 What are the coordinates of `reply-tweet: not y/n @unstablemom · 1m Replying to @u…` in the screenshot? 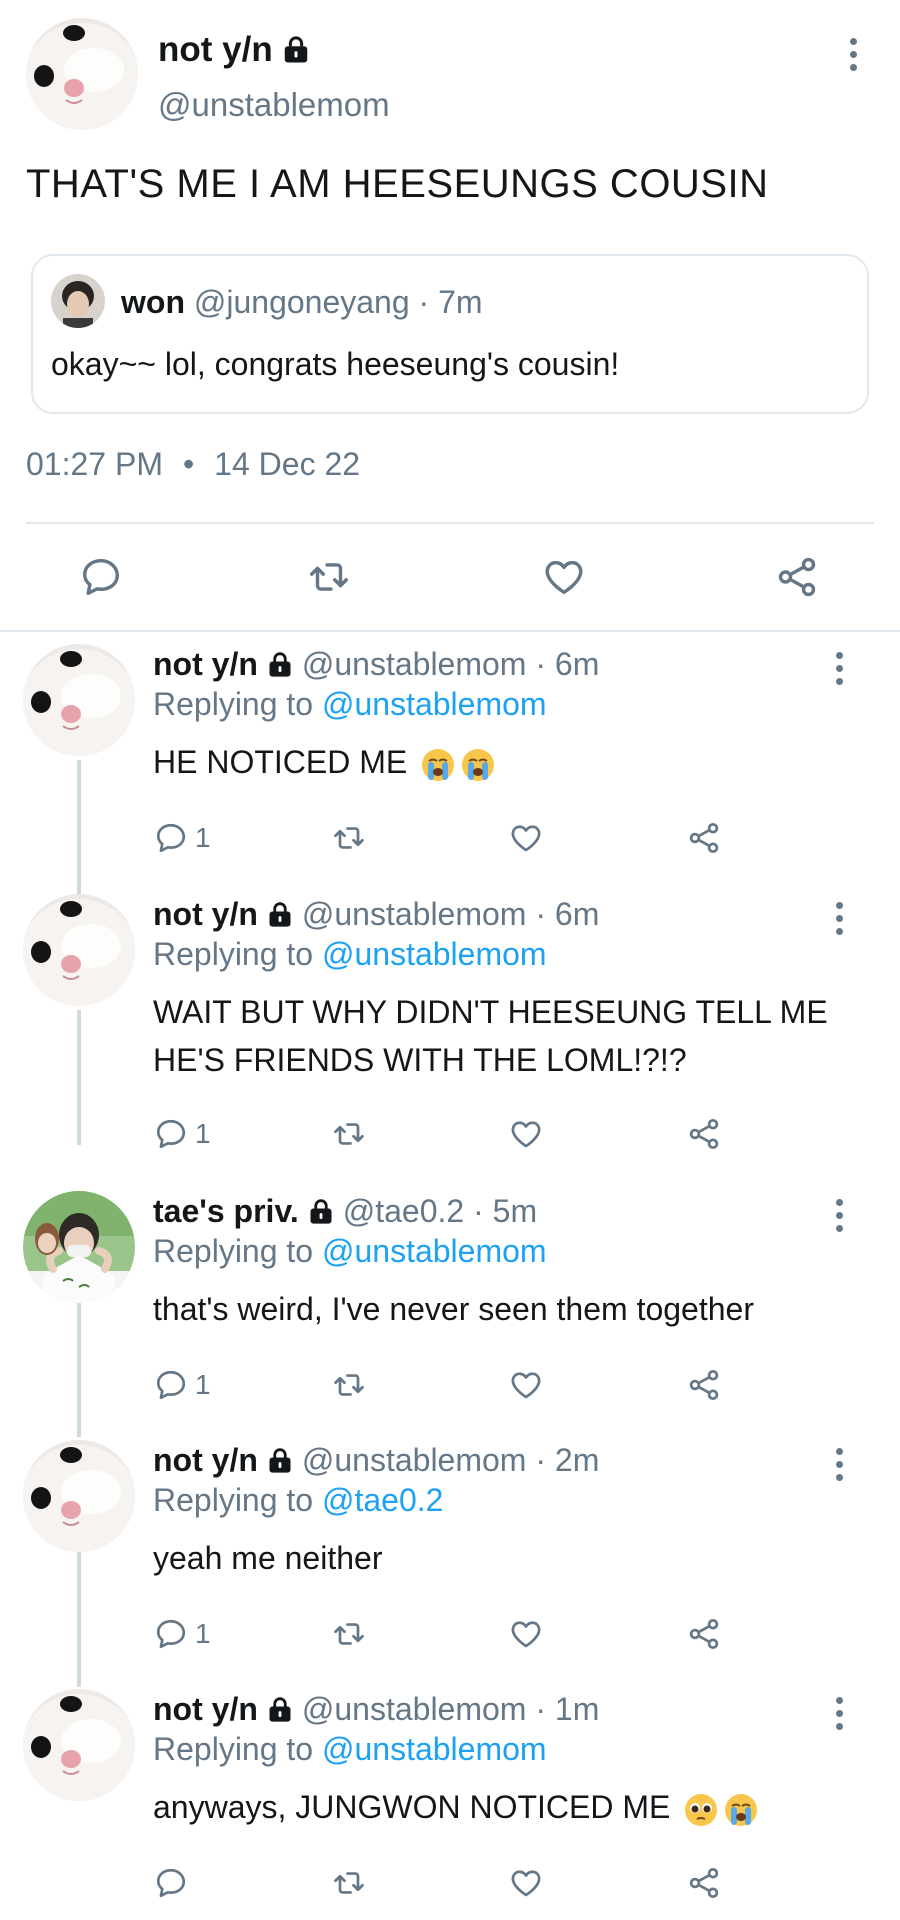 It's located at (450, 1797).